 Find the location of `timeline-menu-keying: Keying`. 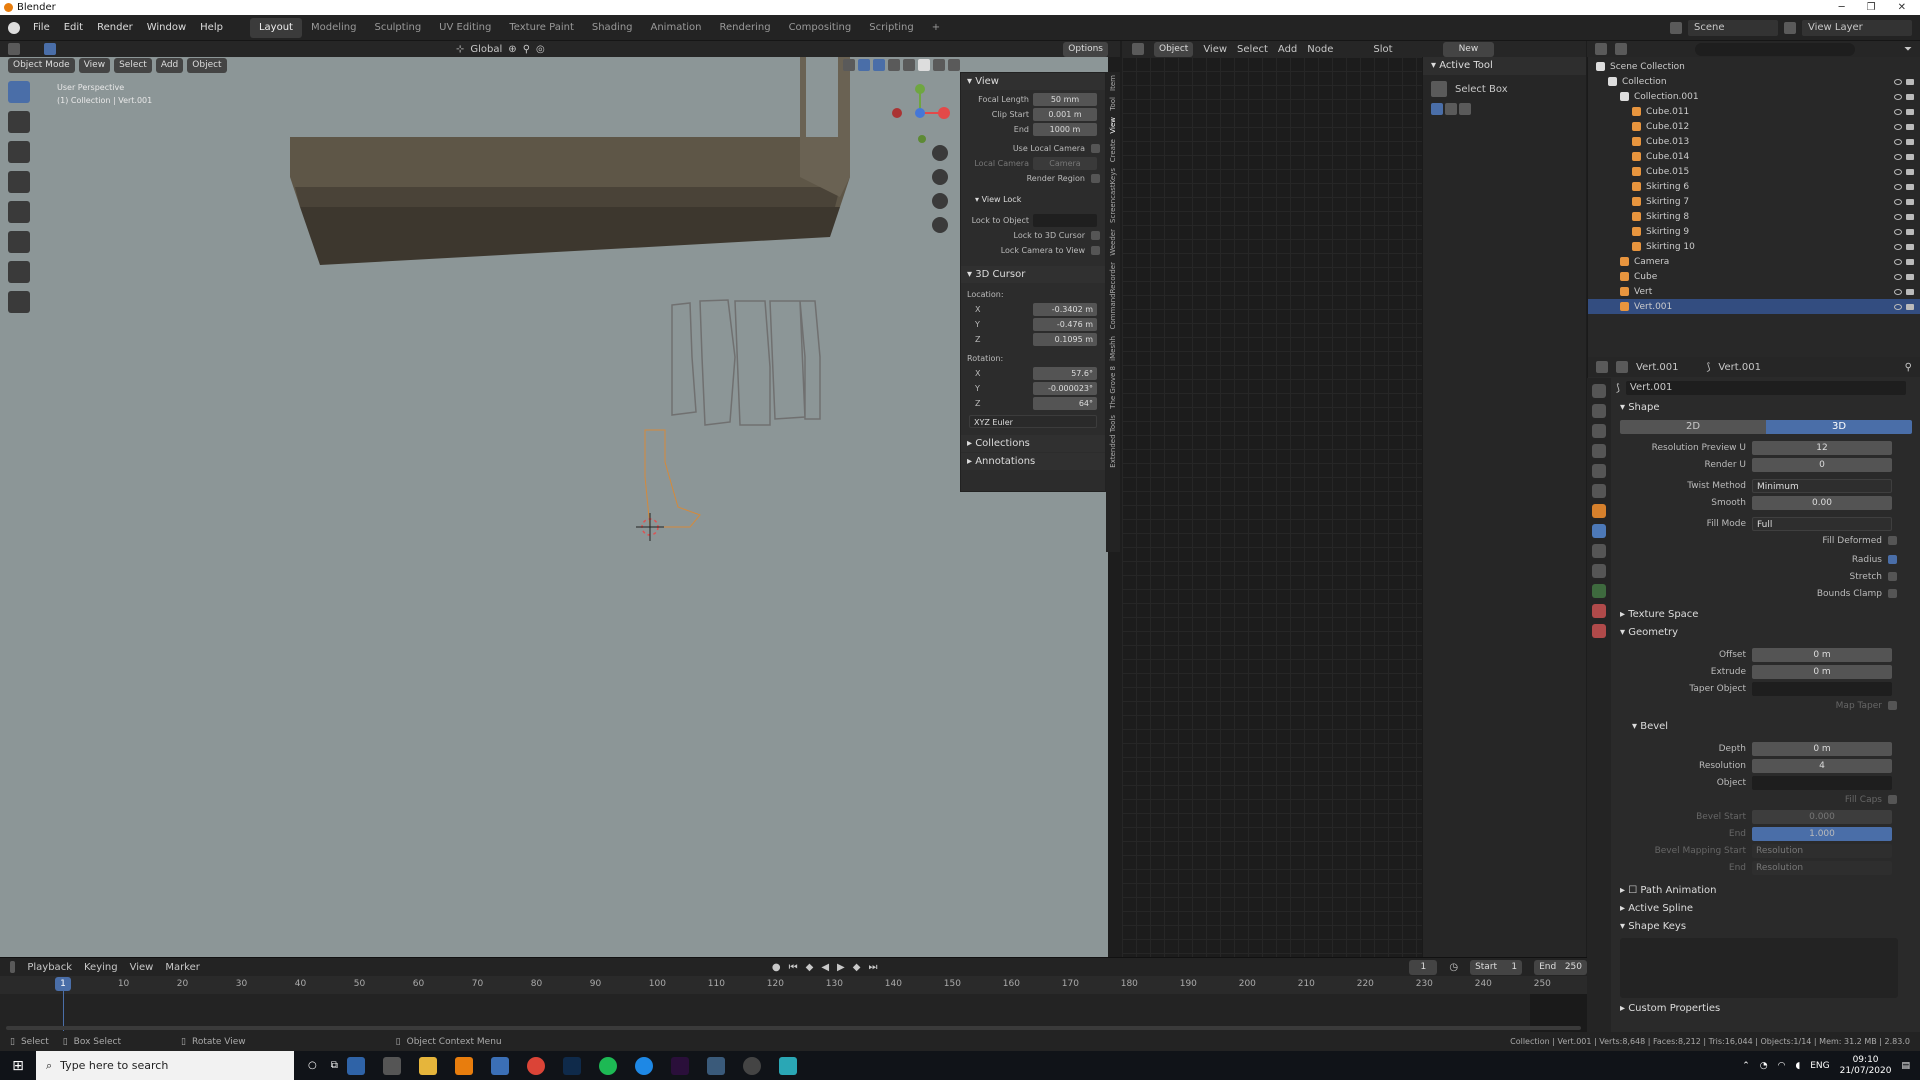

timeline-menu-keying: Keying is located at coordinates (101, 967).